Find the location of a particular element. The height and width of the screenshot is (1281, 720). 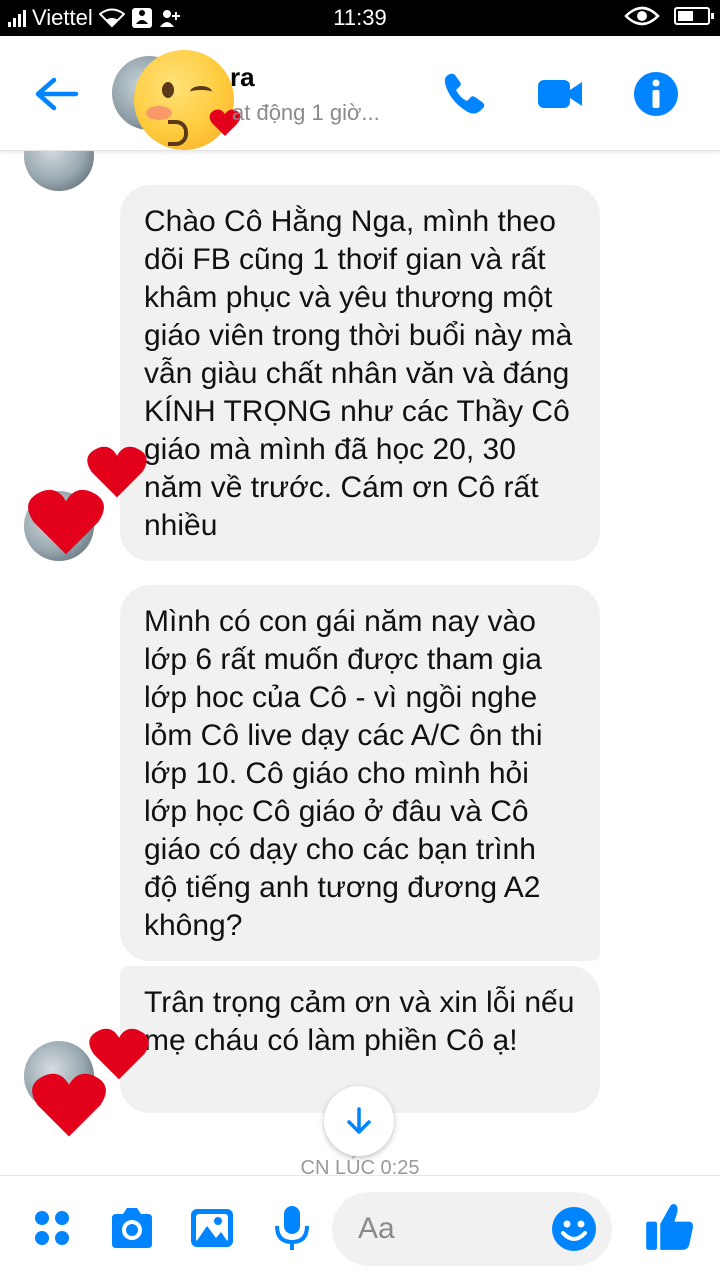

eye-icon is located at coordinates (642, 16).